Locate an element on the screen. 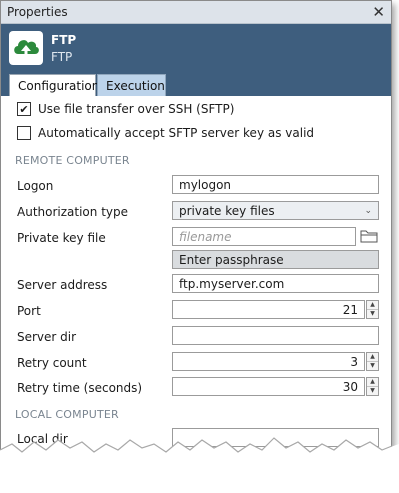 The height and width of the screenshot is (493, 399). title-bar: Properties ✕ is located at coordinates (196, 12).